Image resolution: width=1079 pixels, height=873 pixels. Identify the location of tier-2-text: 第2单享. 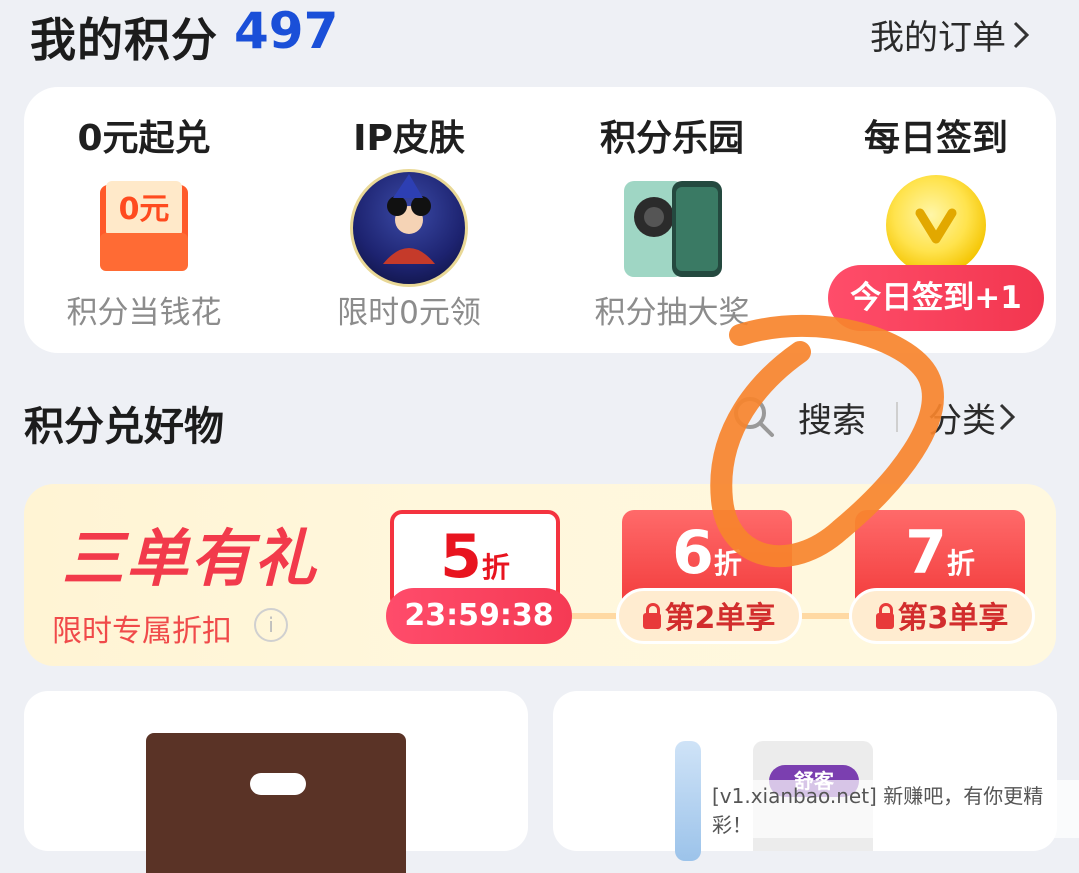
(720, 618).